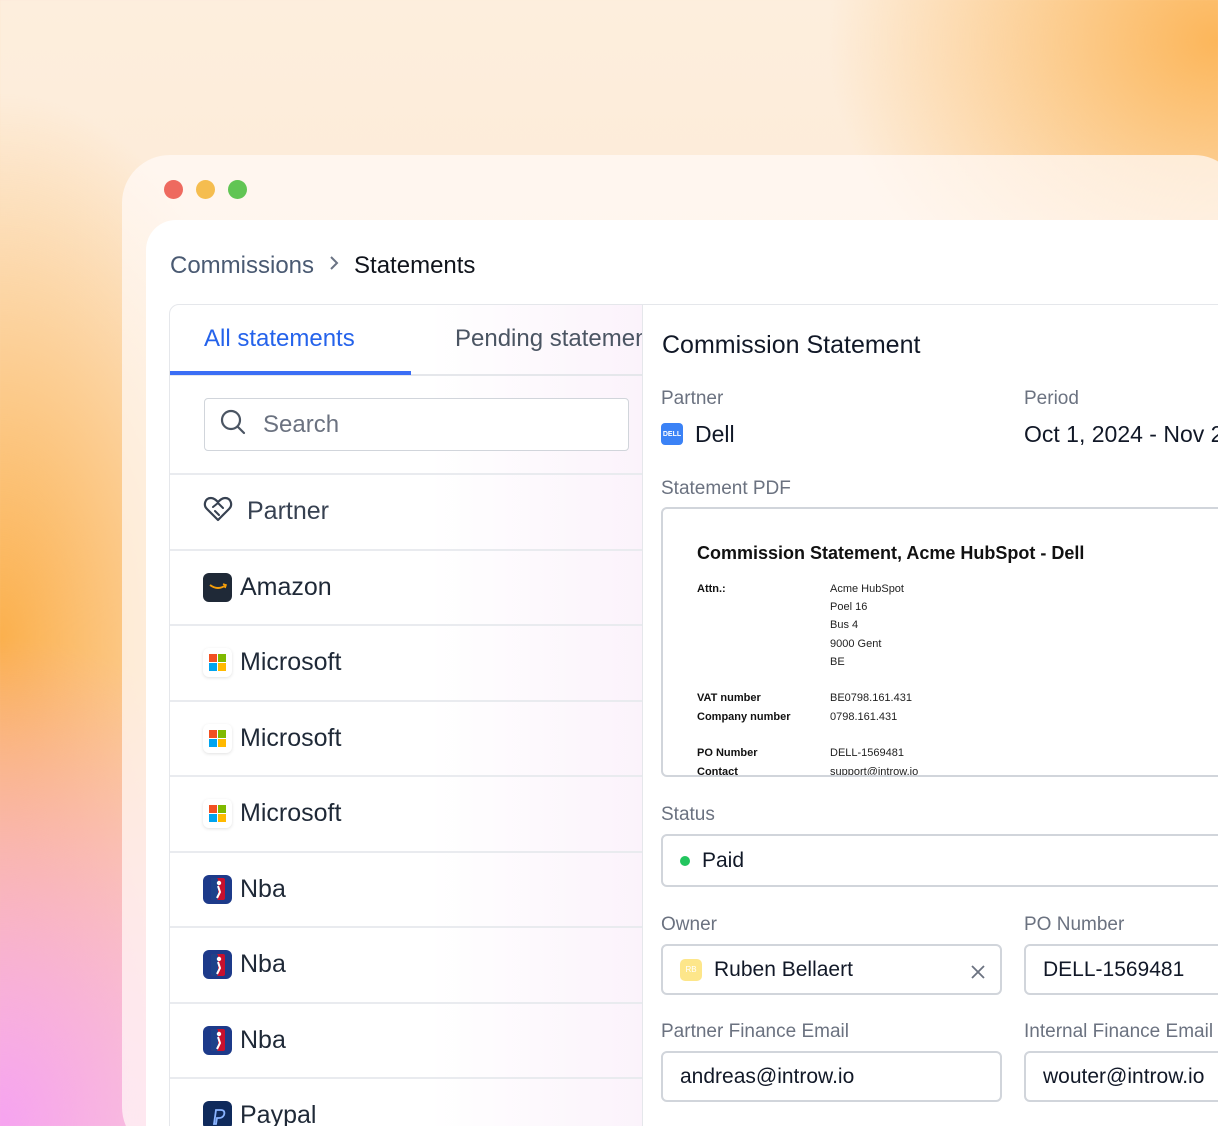  Describe the element at coordinates (406, 1101) in the screenshot. I see `list-item: Paypal` at that location.